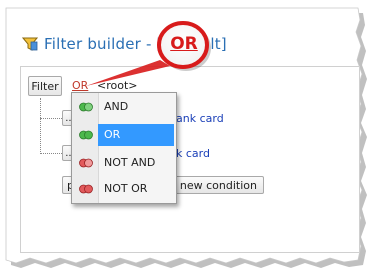 The width and height of the screenshot is (380, 274). I want to click on filter-button: Filter, so click(45, 86).